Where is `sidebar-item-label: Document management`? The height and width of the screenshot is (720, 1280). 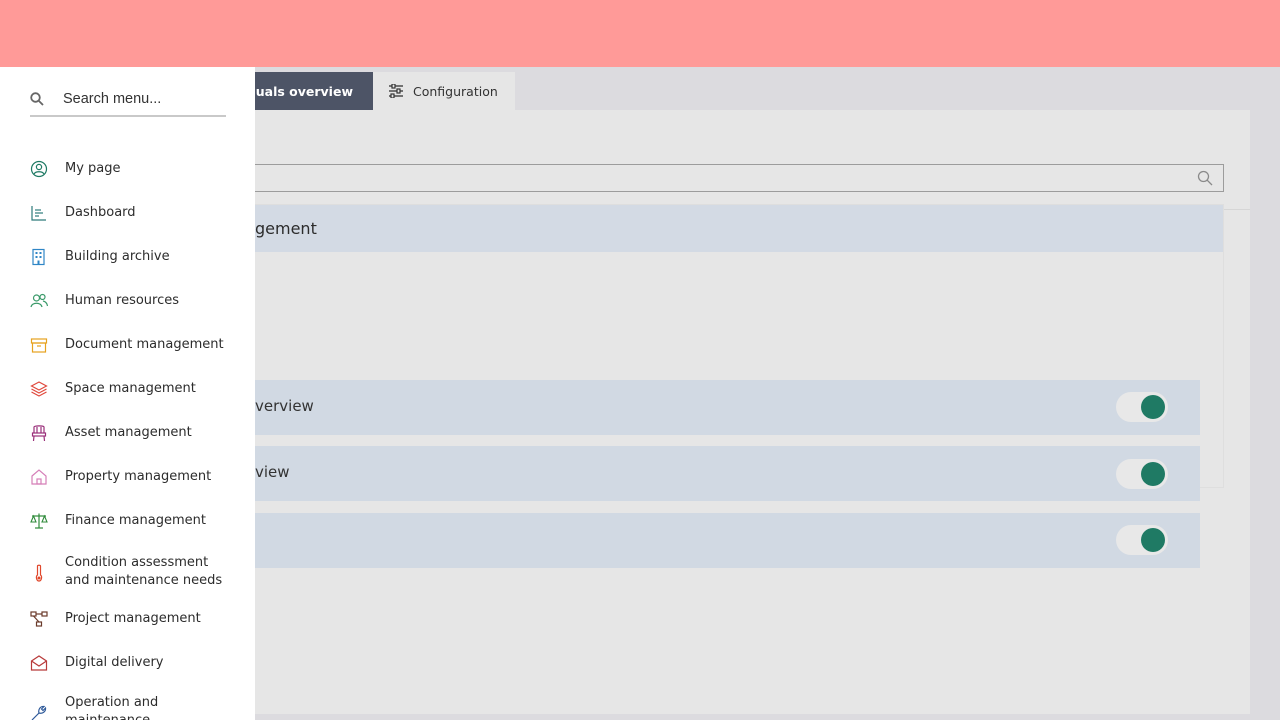
sidebar-item-label: Document management is located at coordinates (144, 344).